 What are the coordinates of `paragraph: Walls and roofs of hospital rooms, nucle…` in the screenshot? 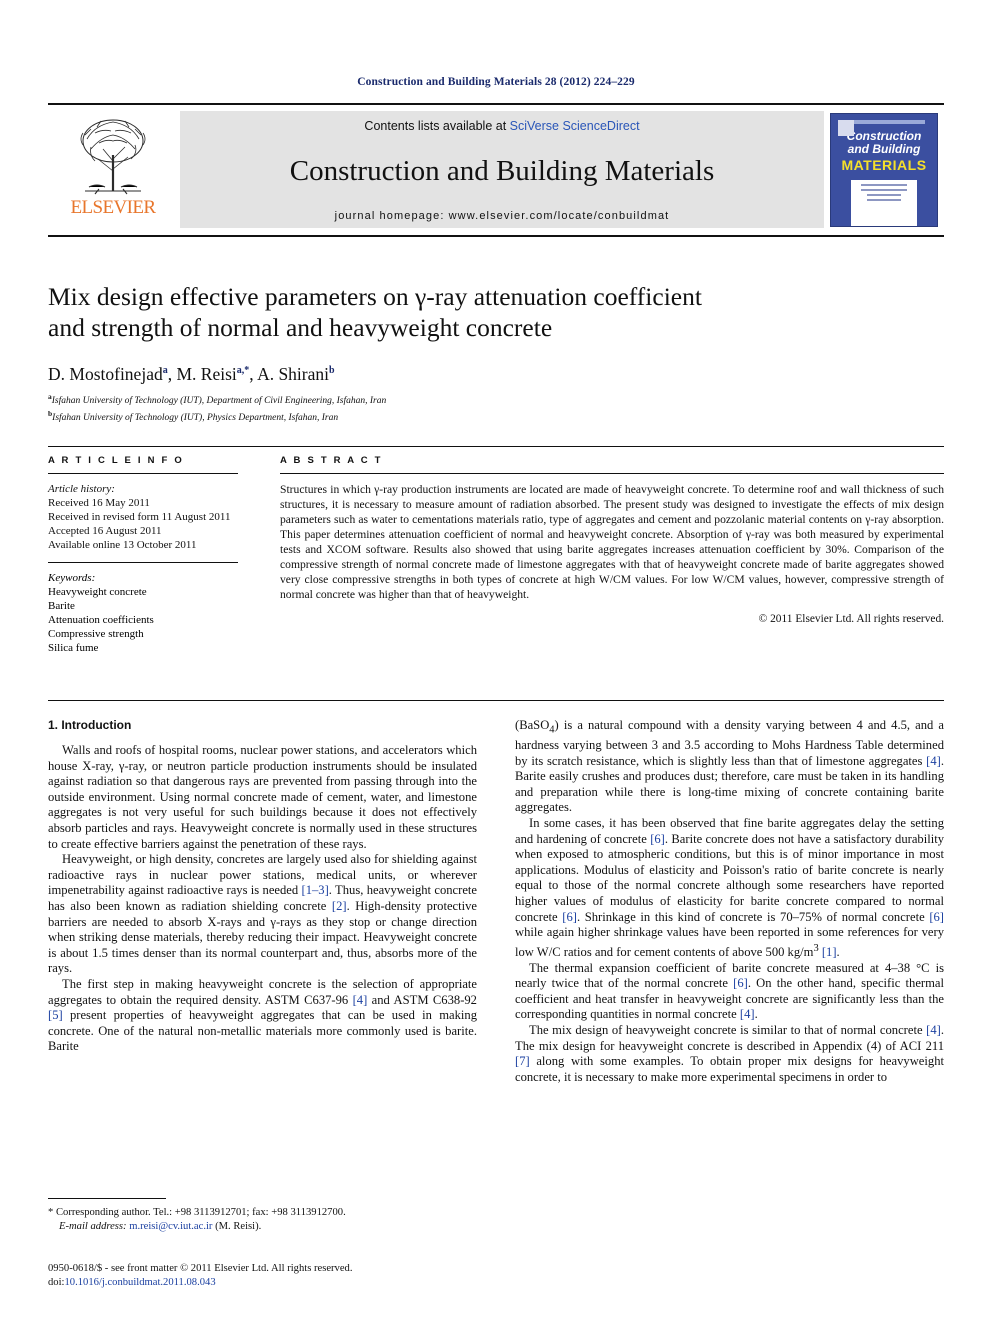 It's located at (262, 797).